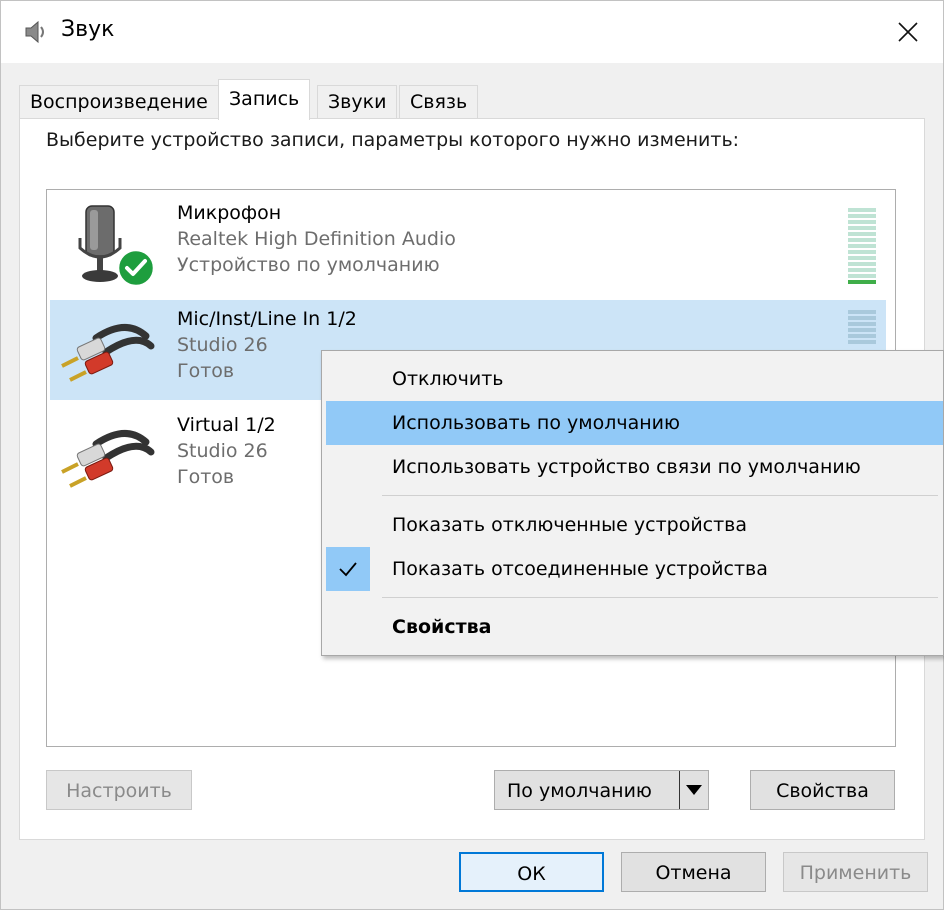 Image resolution: width=944 pixels, height=910 pixels. I want to click on tab-playback: Воспроизведение, so click(119, 101).